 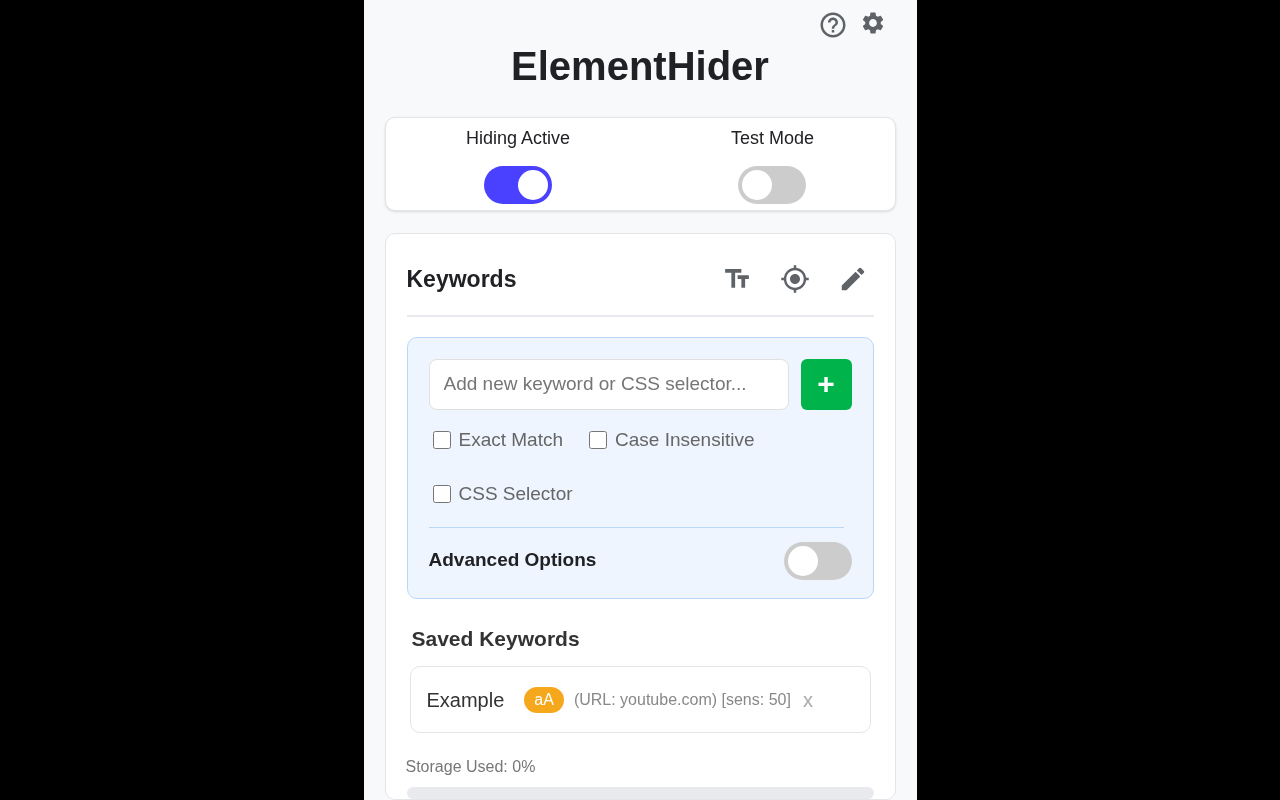 What do you see at coordinates (461, 279) in the screenshot?
I see `section-title: Keywords` at bounding box center [461, 279].